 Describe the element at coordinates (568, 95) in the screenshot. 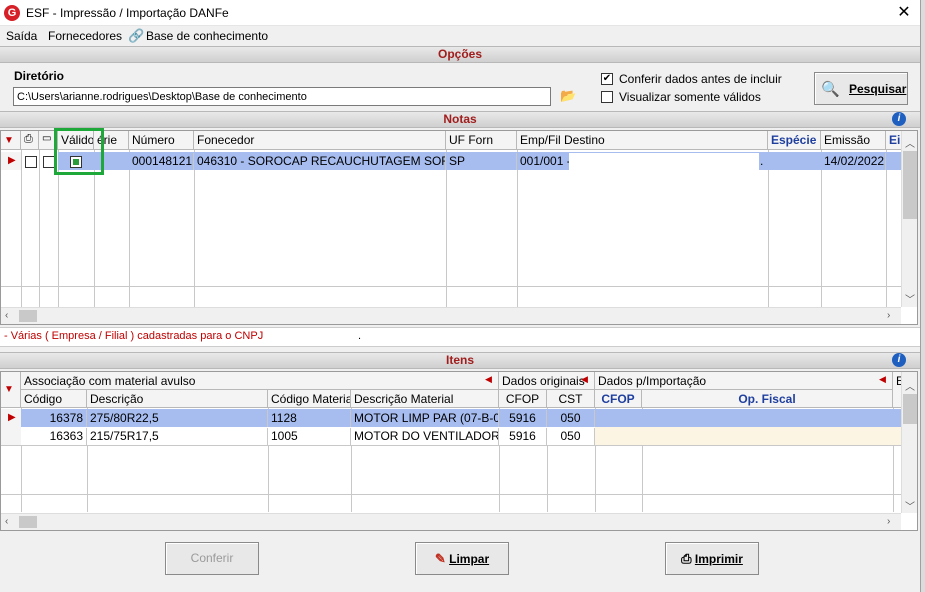

I see `folder-open-icon: 📂` at that location.